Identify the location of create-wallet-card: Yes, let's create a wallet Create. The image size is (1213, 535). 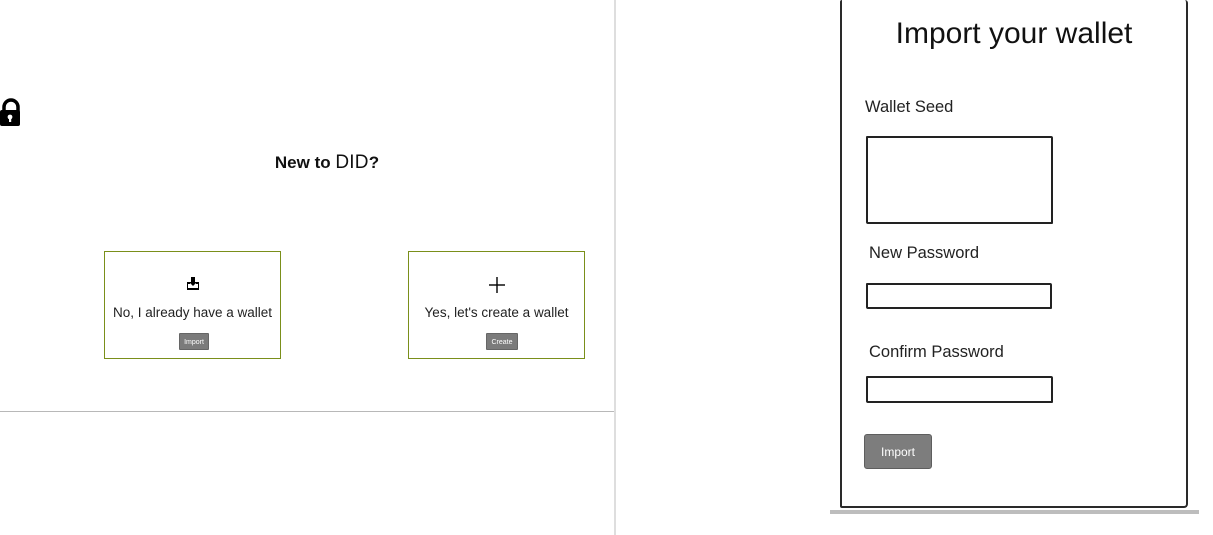
(496, 305).